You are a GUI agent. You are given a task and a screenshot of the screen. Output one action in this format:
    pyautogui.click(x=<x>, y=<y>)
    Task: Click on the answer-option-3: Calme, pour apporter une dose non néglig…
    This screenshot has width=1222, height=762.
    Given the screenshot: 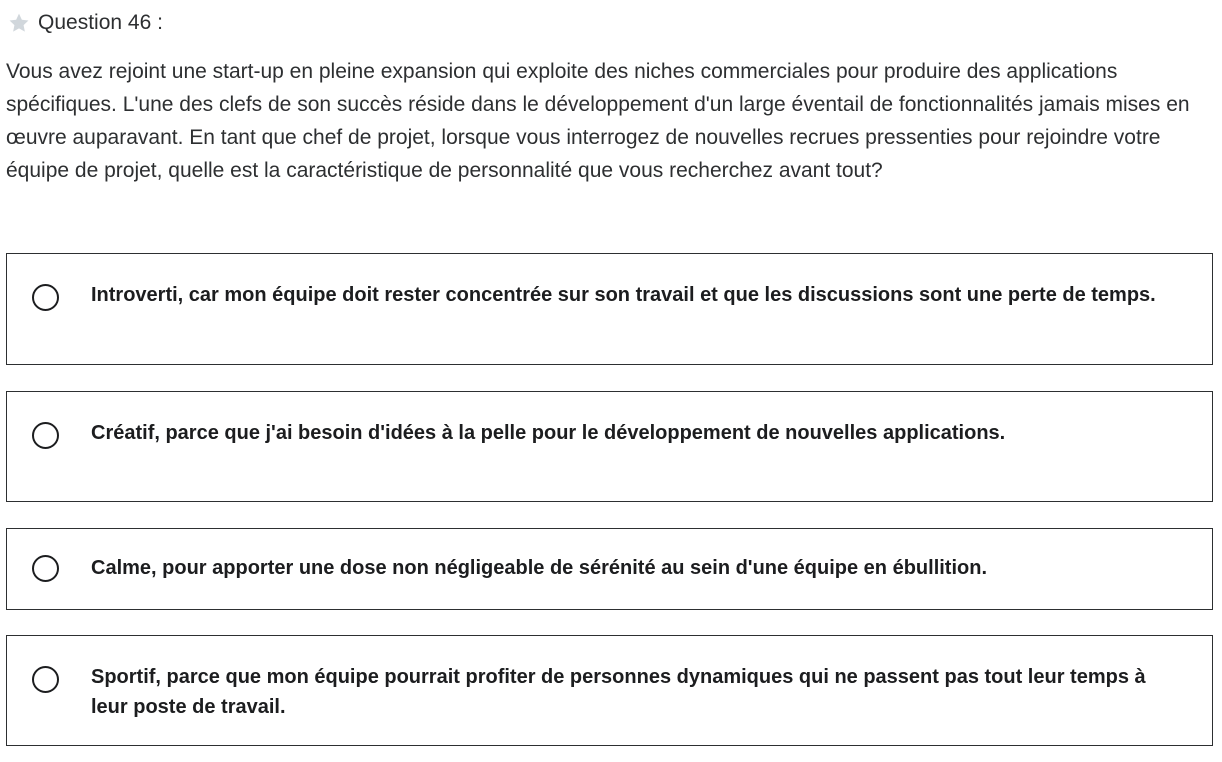 What is the action you would take?
    pyautogui.click(x=609, y=569)
    